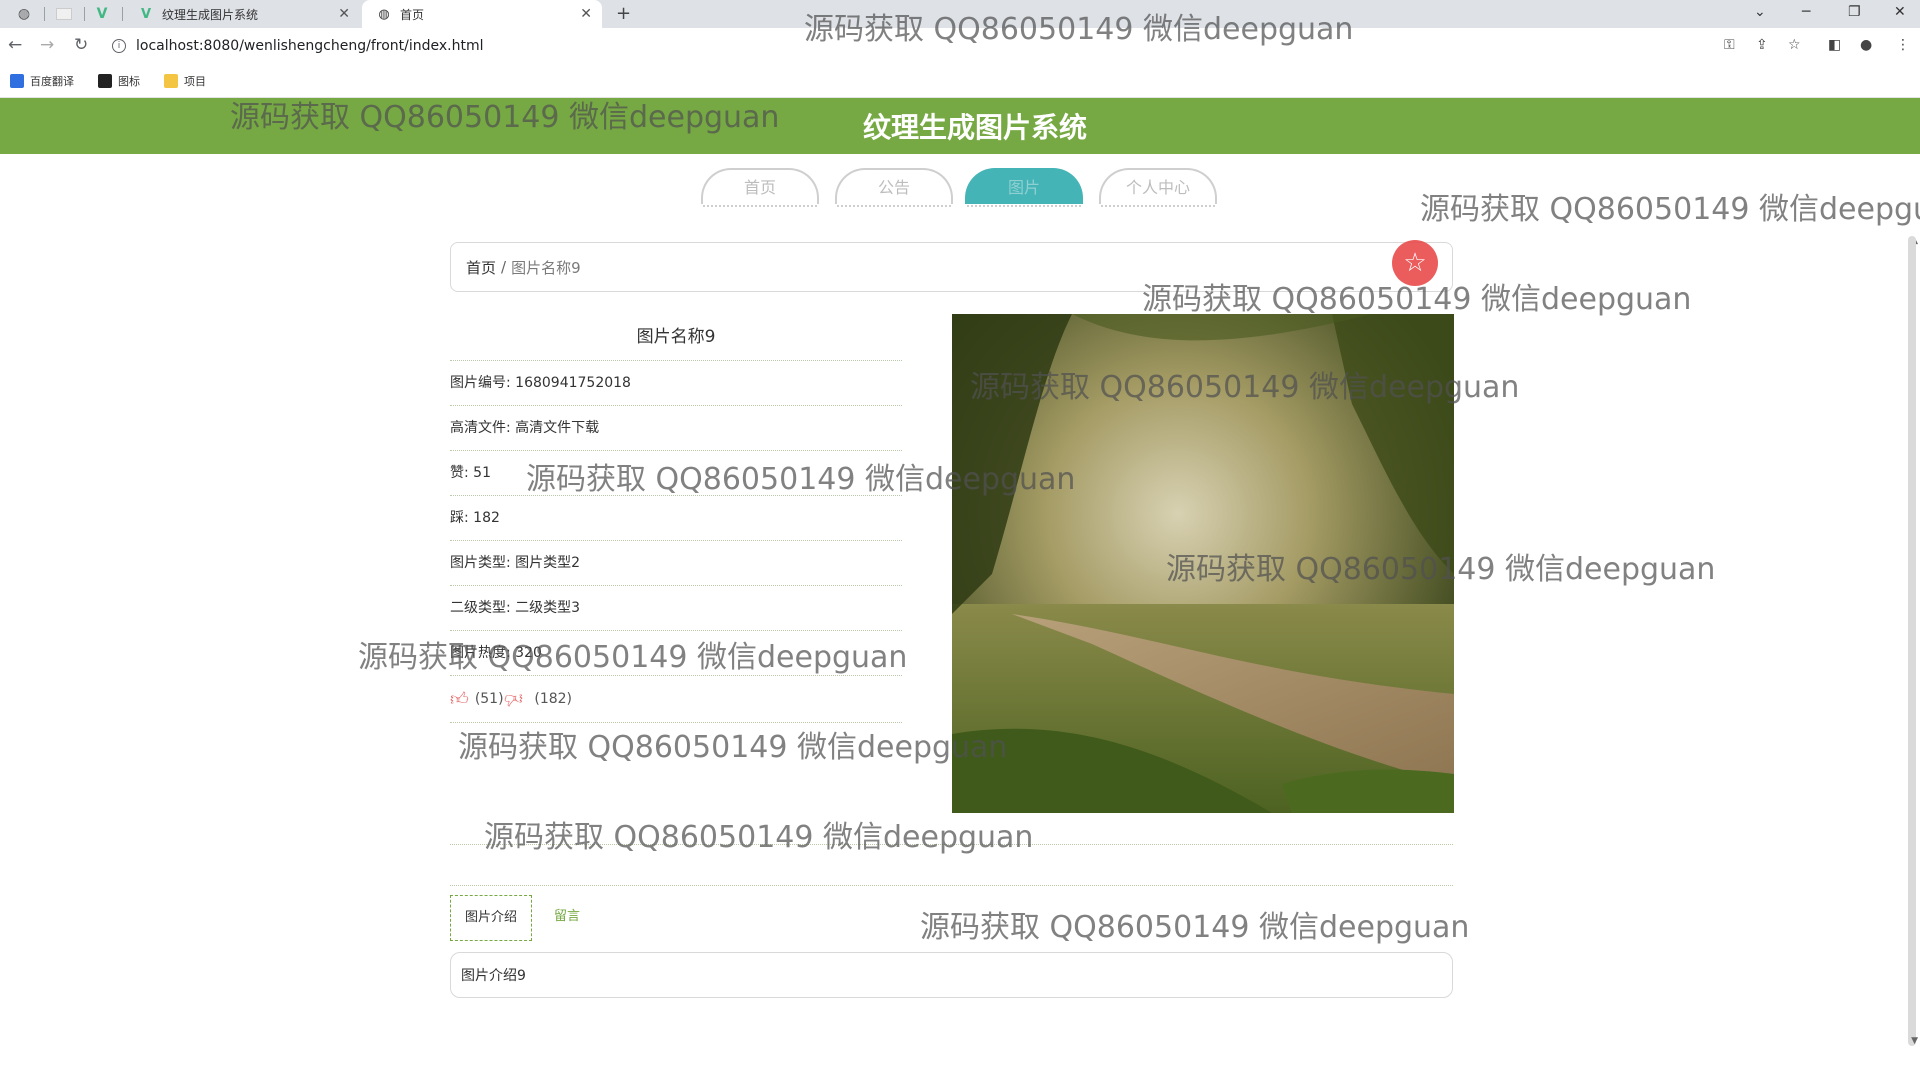 Image resolution: width=1920 pixels, height=1072 pixels. What do you see at coordinates (481, 267) in the screenshot?
I see `breadcrumb-home: 首页` at bounding box center [481, 267].